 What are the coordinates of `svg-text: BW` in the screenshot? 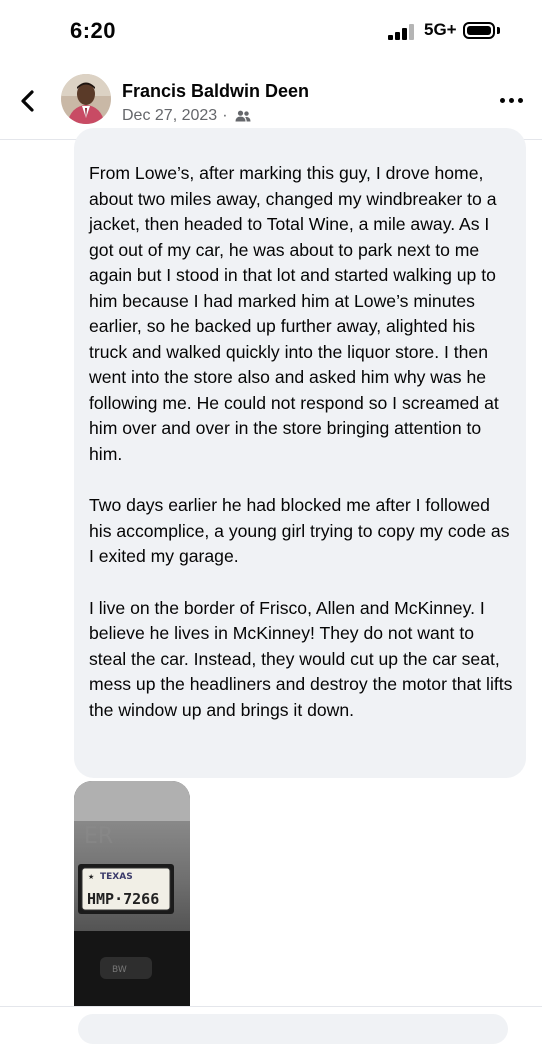 It's located at (119, 970).